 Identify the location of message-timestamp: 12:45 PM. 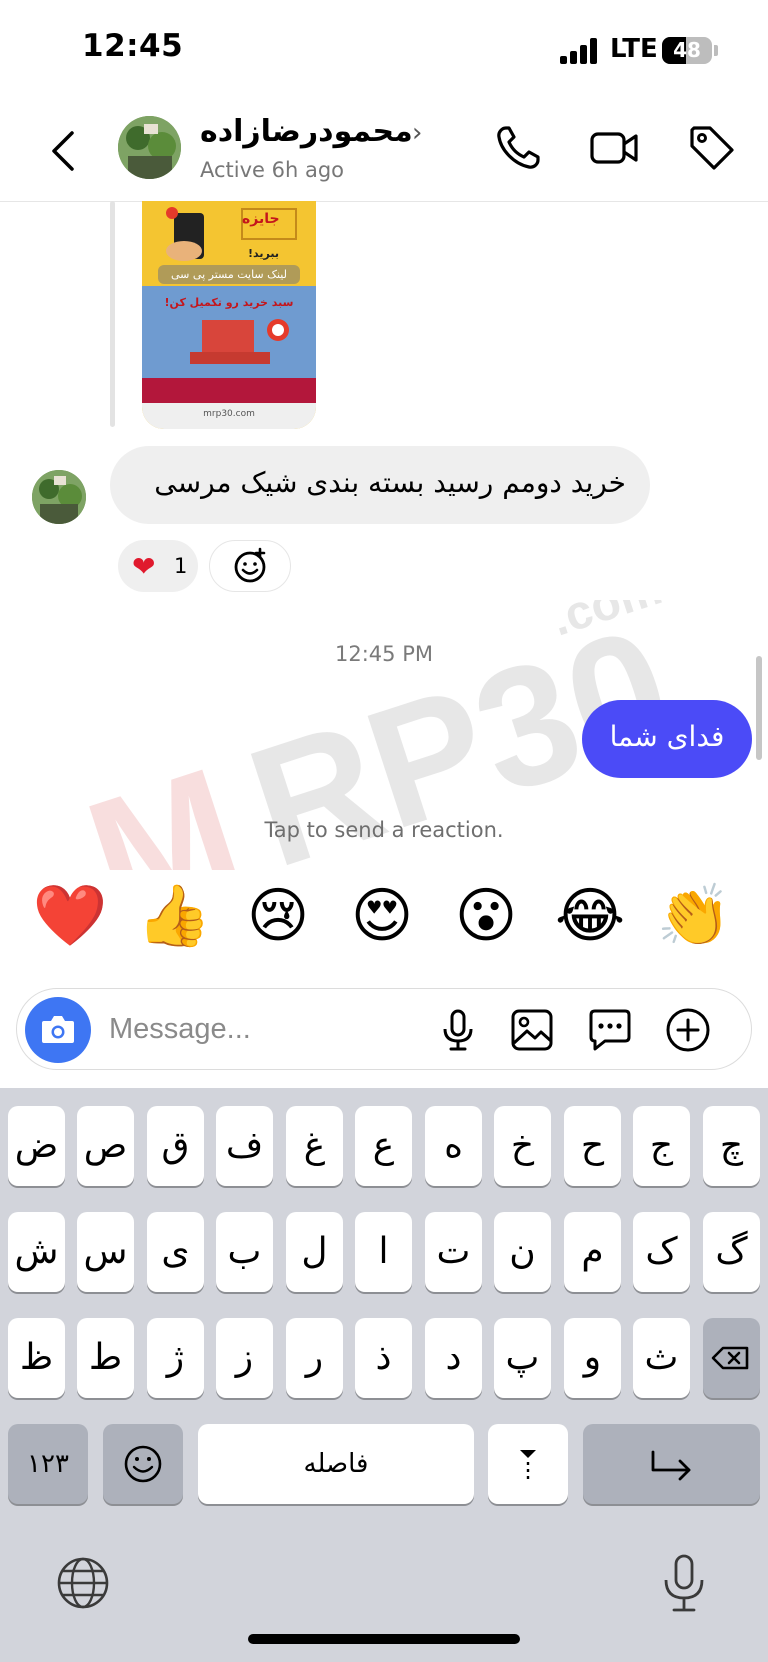
(384, 654).